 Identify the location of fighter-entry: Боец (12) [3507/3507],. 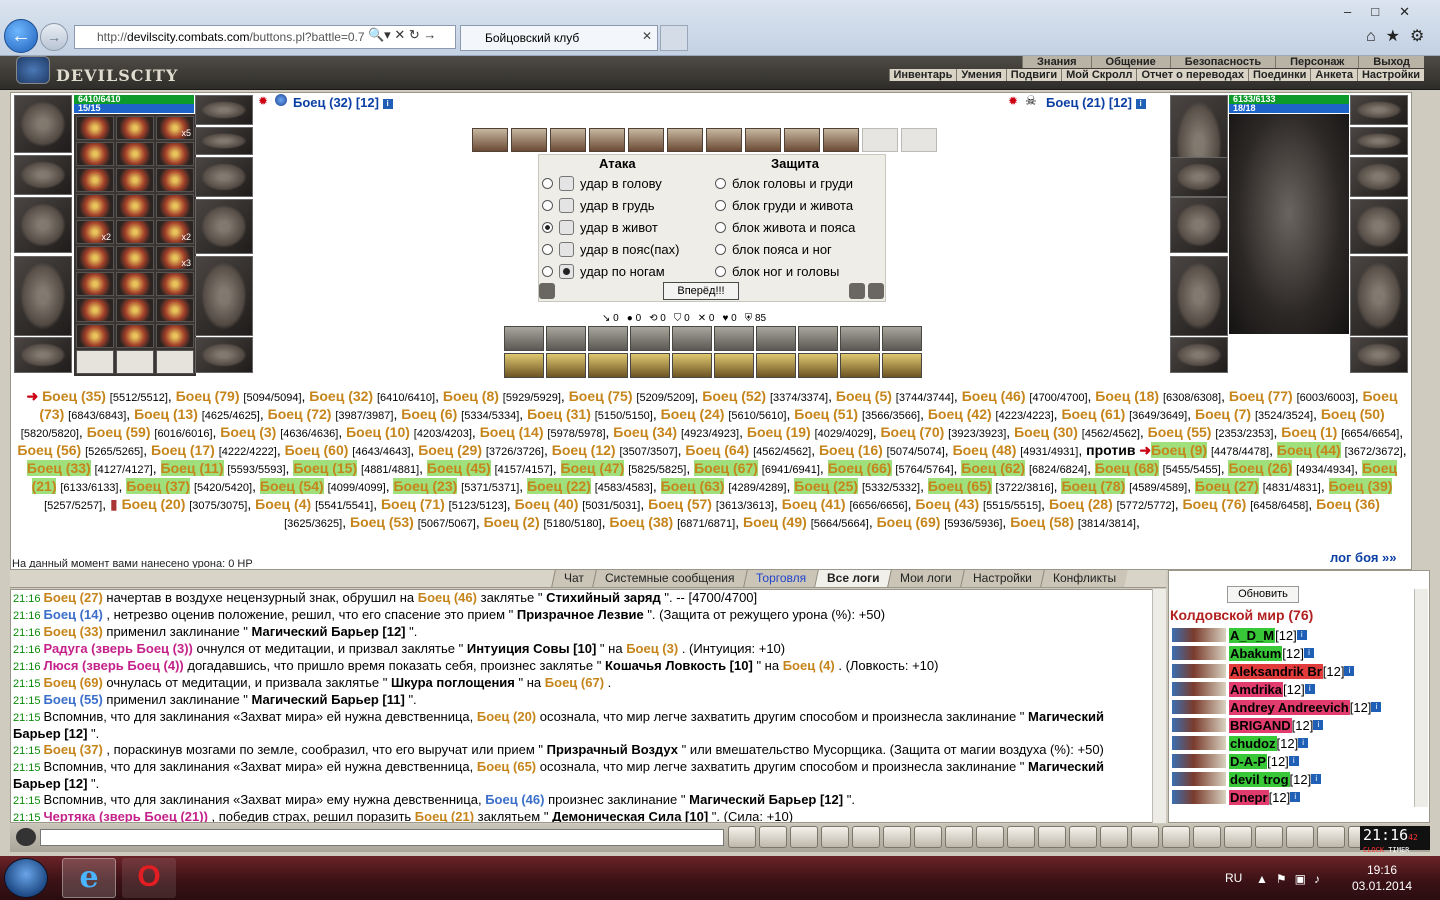
(619, 450).